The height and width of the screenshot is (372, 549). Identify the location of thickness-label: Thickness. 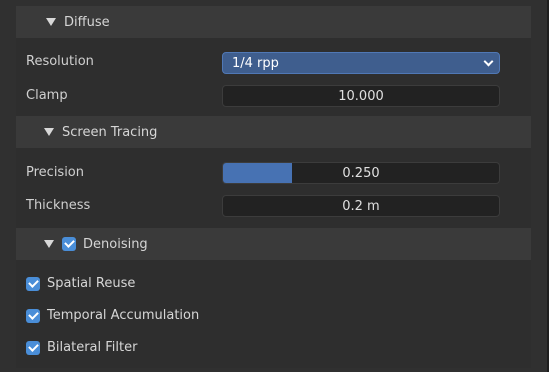
(58, 205).